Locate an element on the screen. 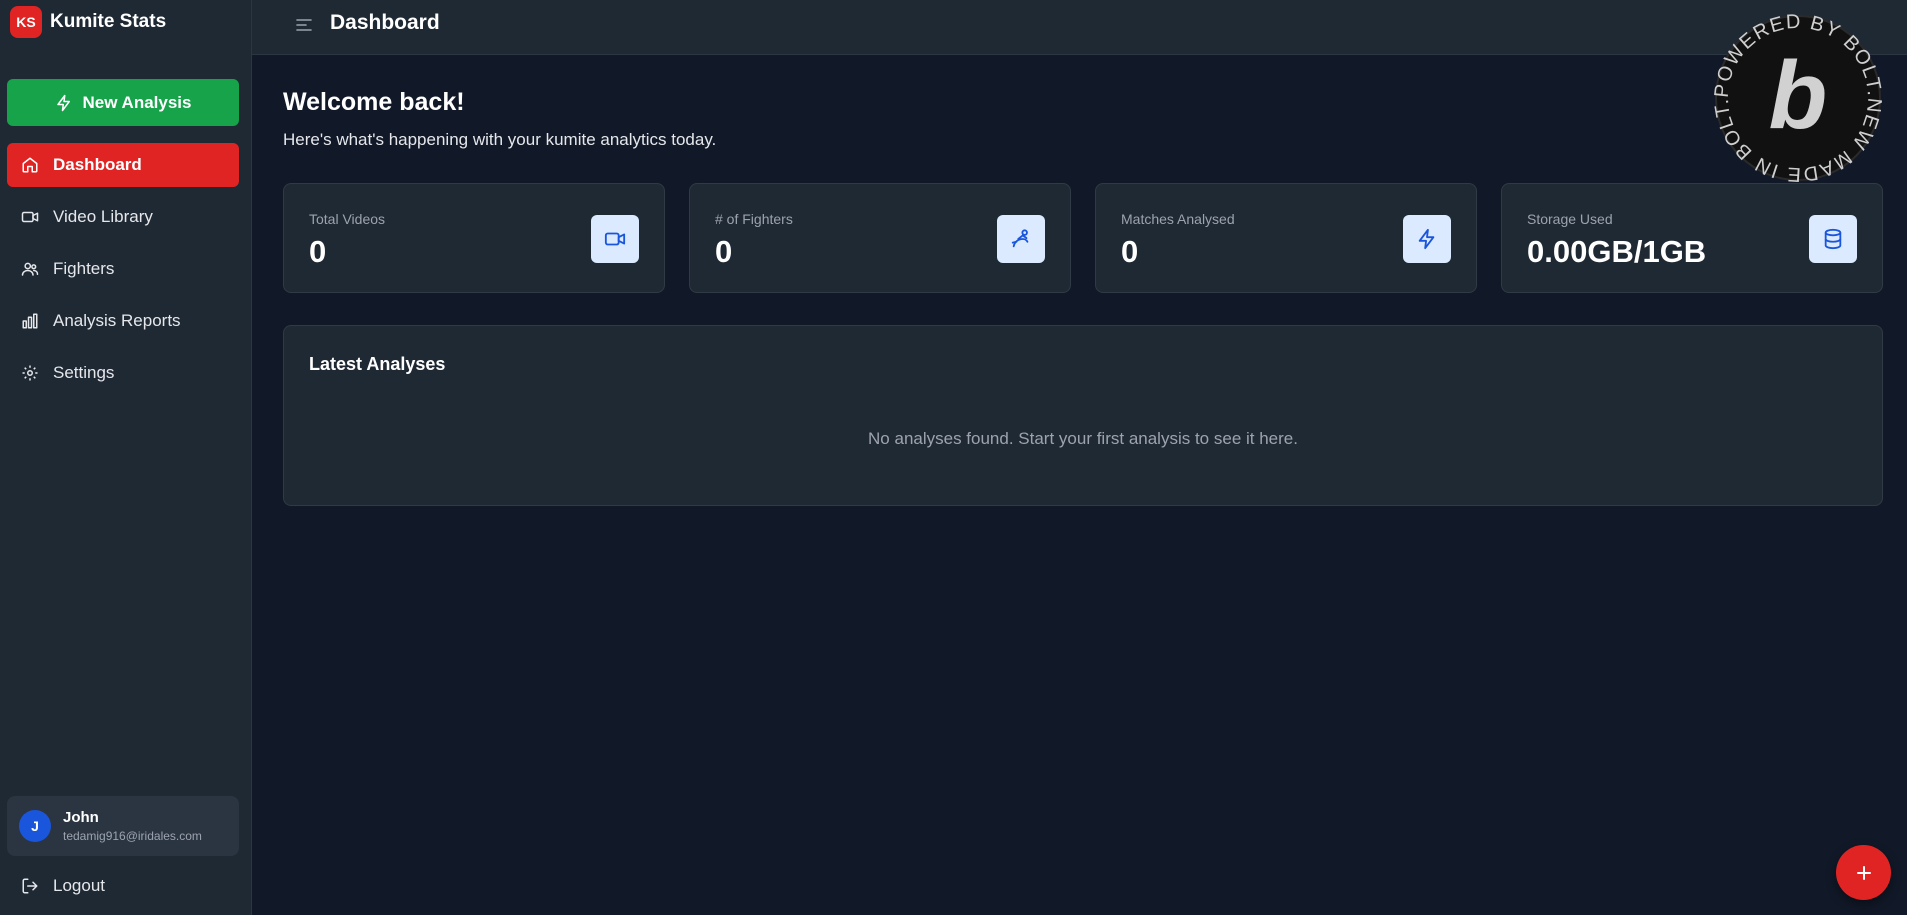 Image resolution: width=1907 pixels, height=915 pixels. latest-analyses-title: Latest Analyses is located at coordinates (377, 364).